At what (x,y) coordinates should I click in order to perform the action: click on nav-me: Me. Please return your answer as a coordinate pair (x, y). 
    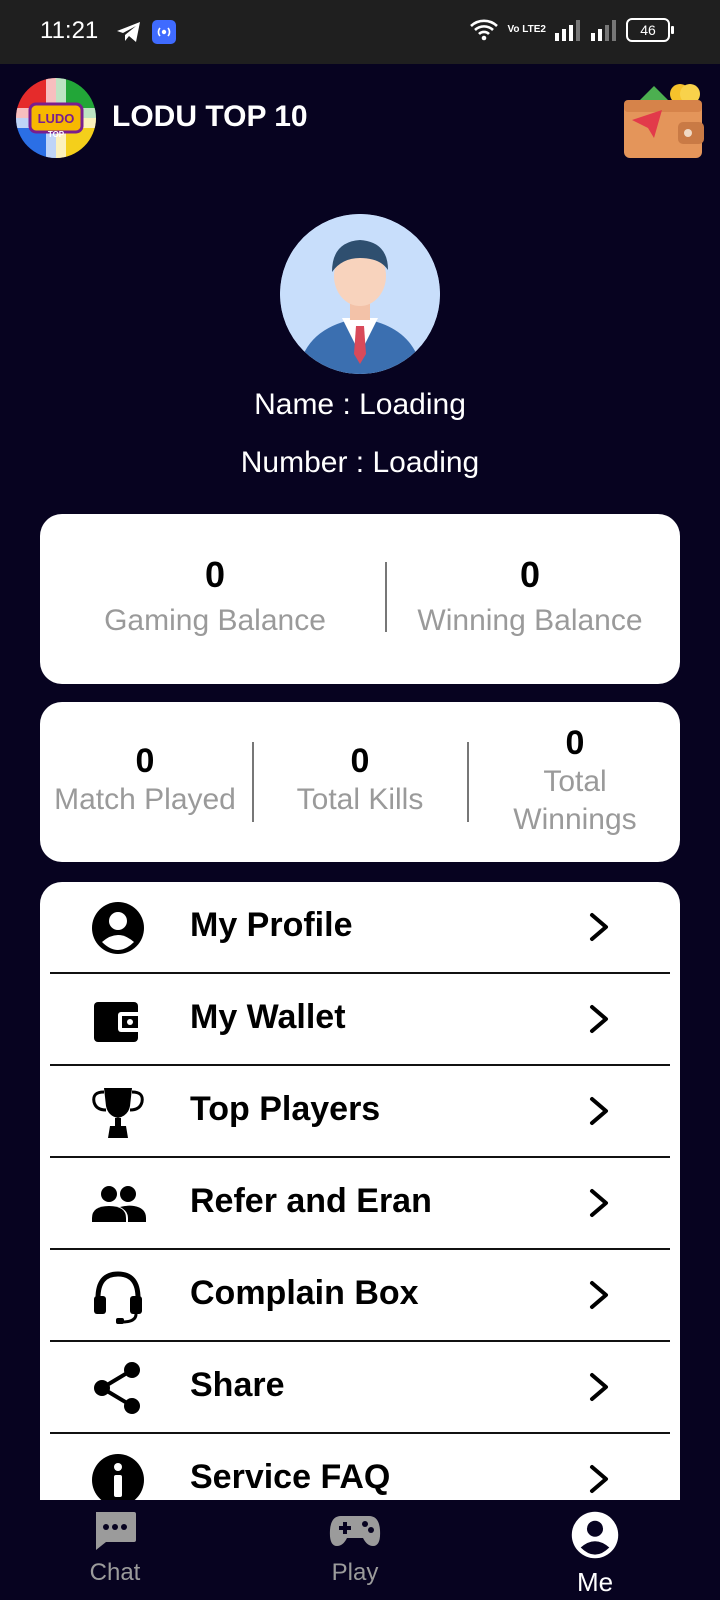
    Looking at the image, I should click on (595, 1554).